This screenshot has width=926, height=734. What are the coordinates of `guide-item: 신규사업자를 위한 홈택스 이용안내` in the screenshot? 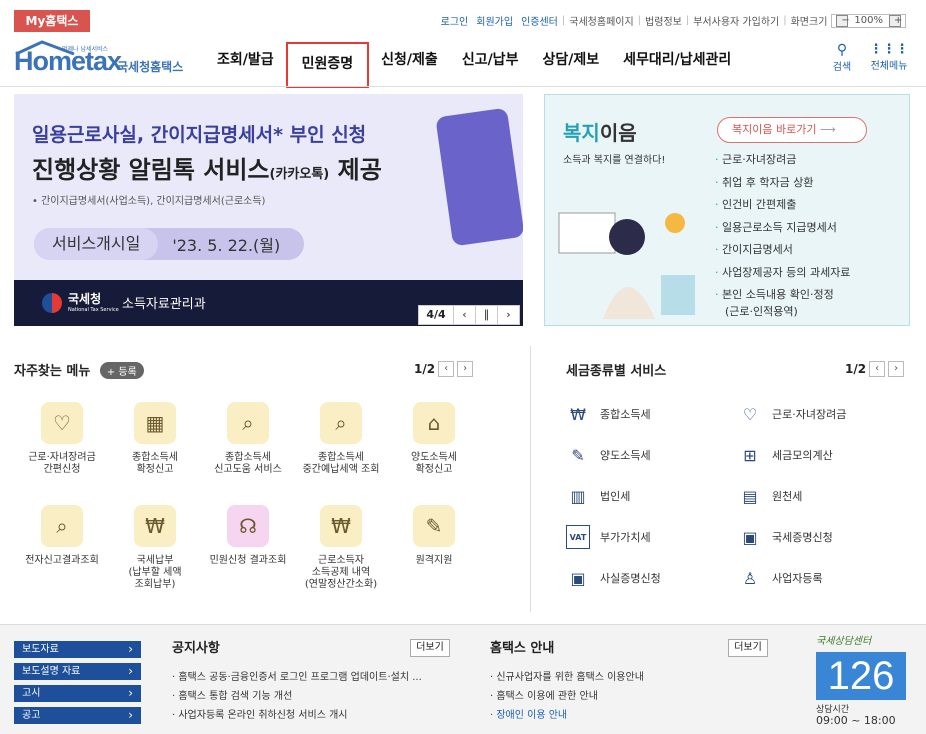 It's located at (567, 677).